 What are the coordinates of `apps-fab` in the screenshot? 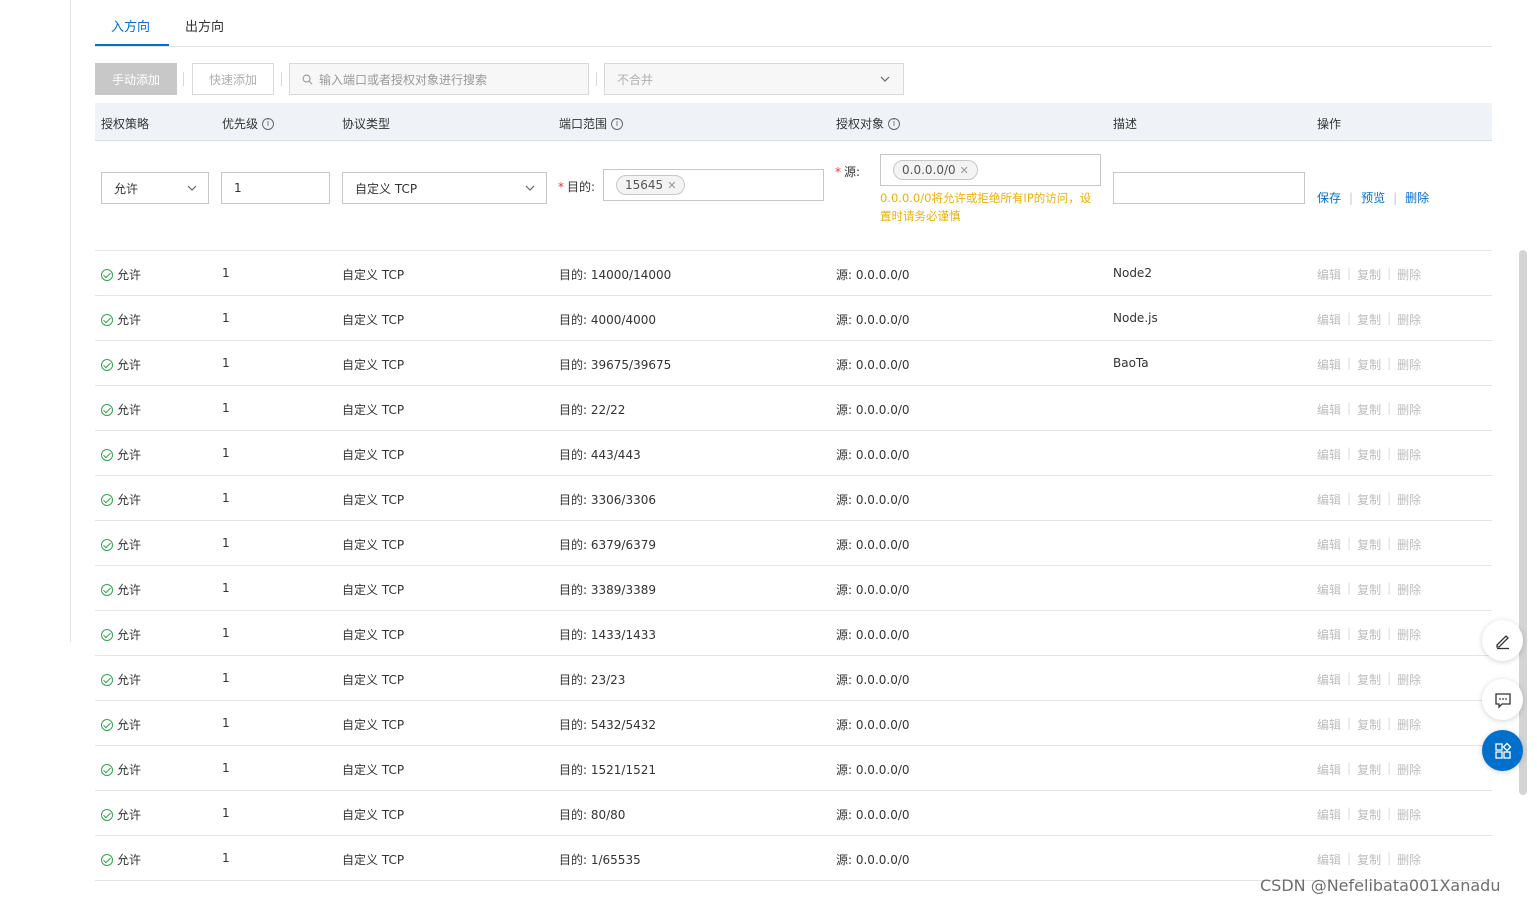 It's located at (1502, 750).